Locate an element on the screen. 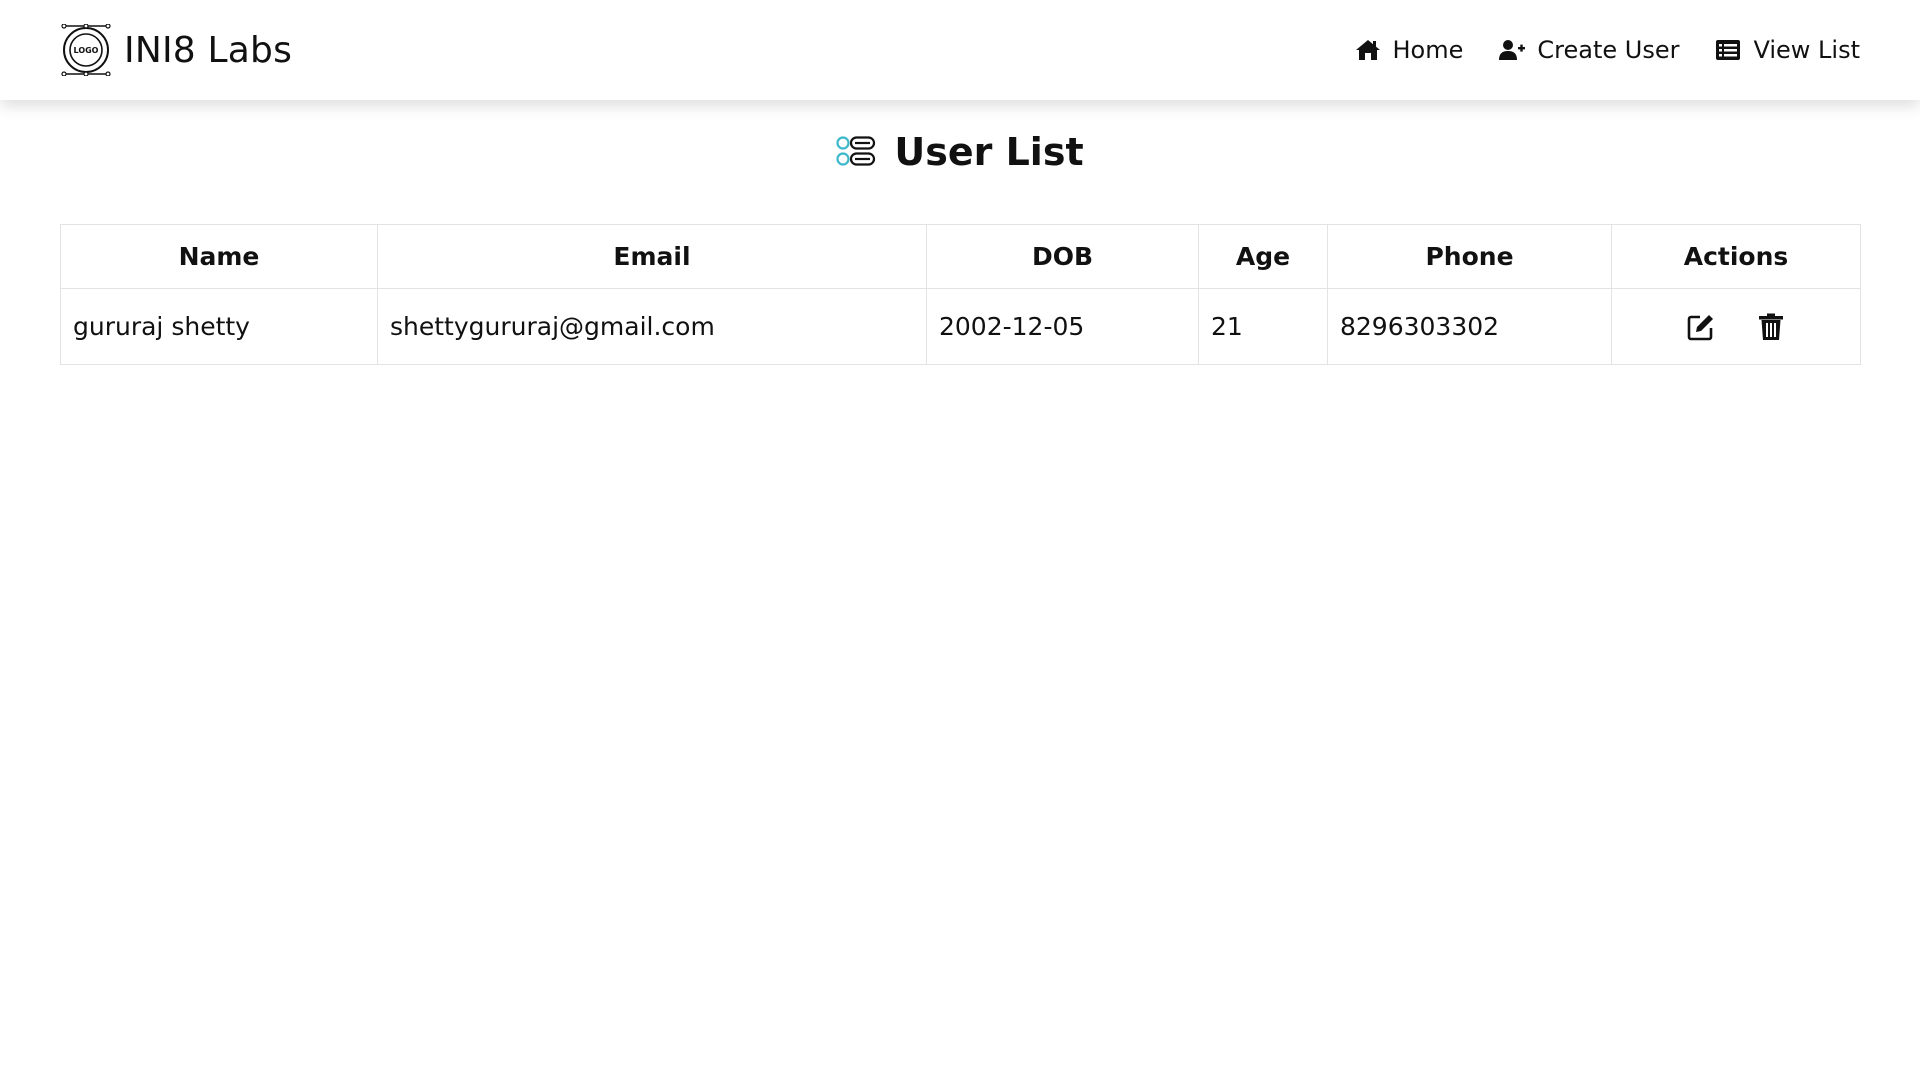  main-nav: Home Create User View List is located at coordinates (1607, 50).